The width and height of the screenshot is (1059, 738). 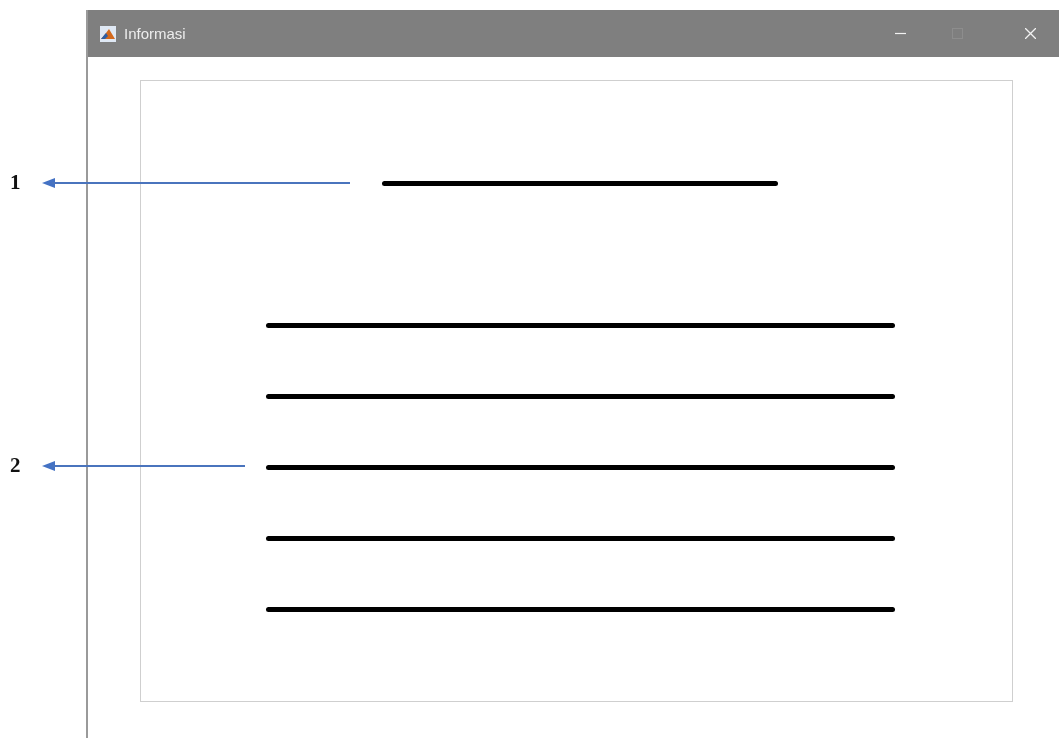 I want to click on callout-number: 2, so click(x=16, y=465).